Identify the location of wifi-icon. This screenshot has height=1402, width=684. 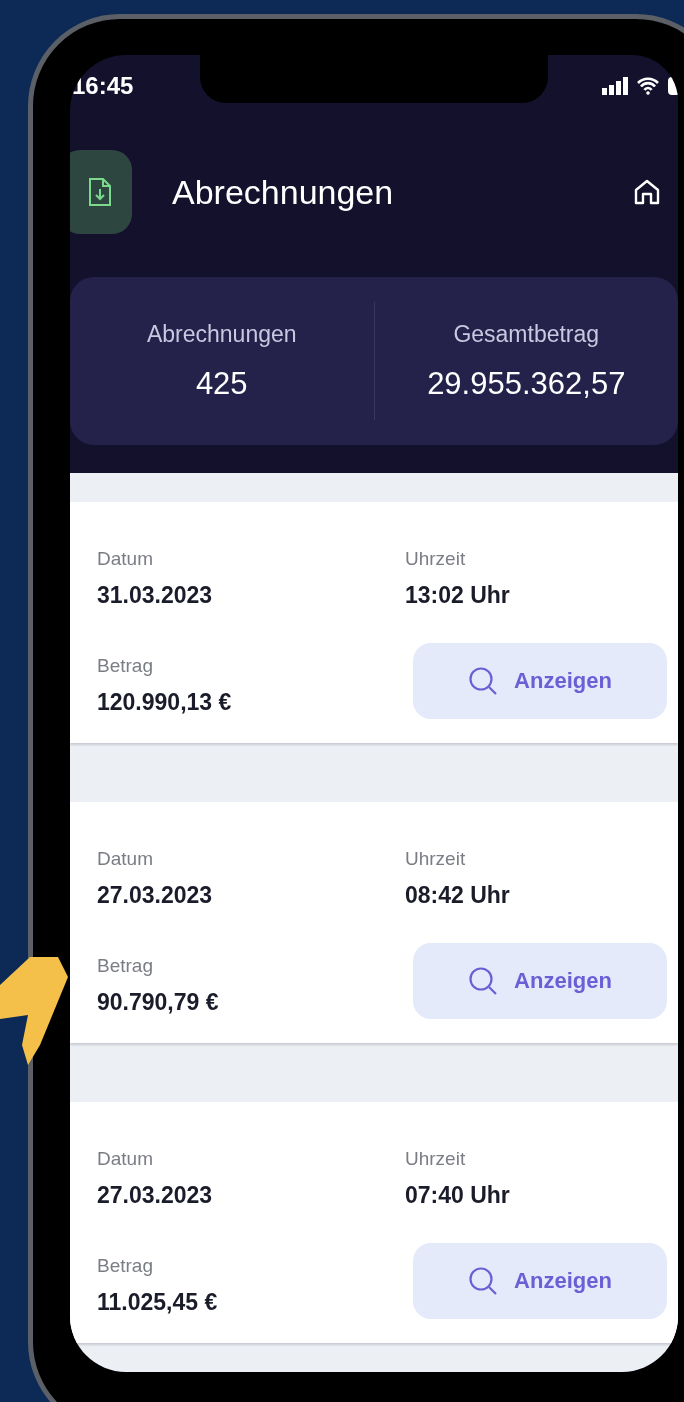
(648, 86).